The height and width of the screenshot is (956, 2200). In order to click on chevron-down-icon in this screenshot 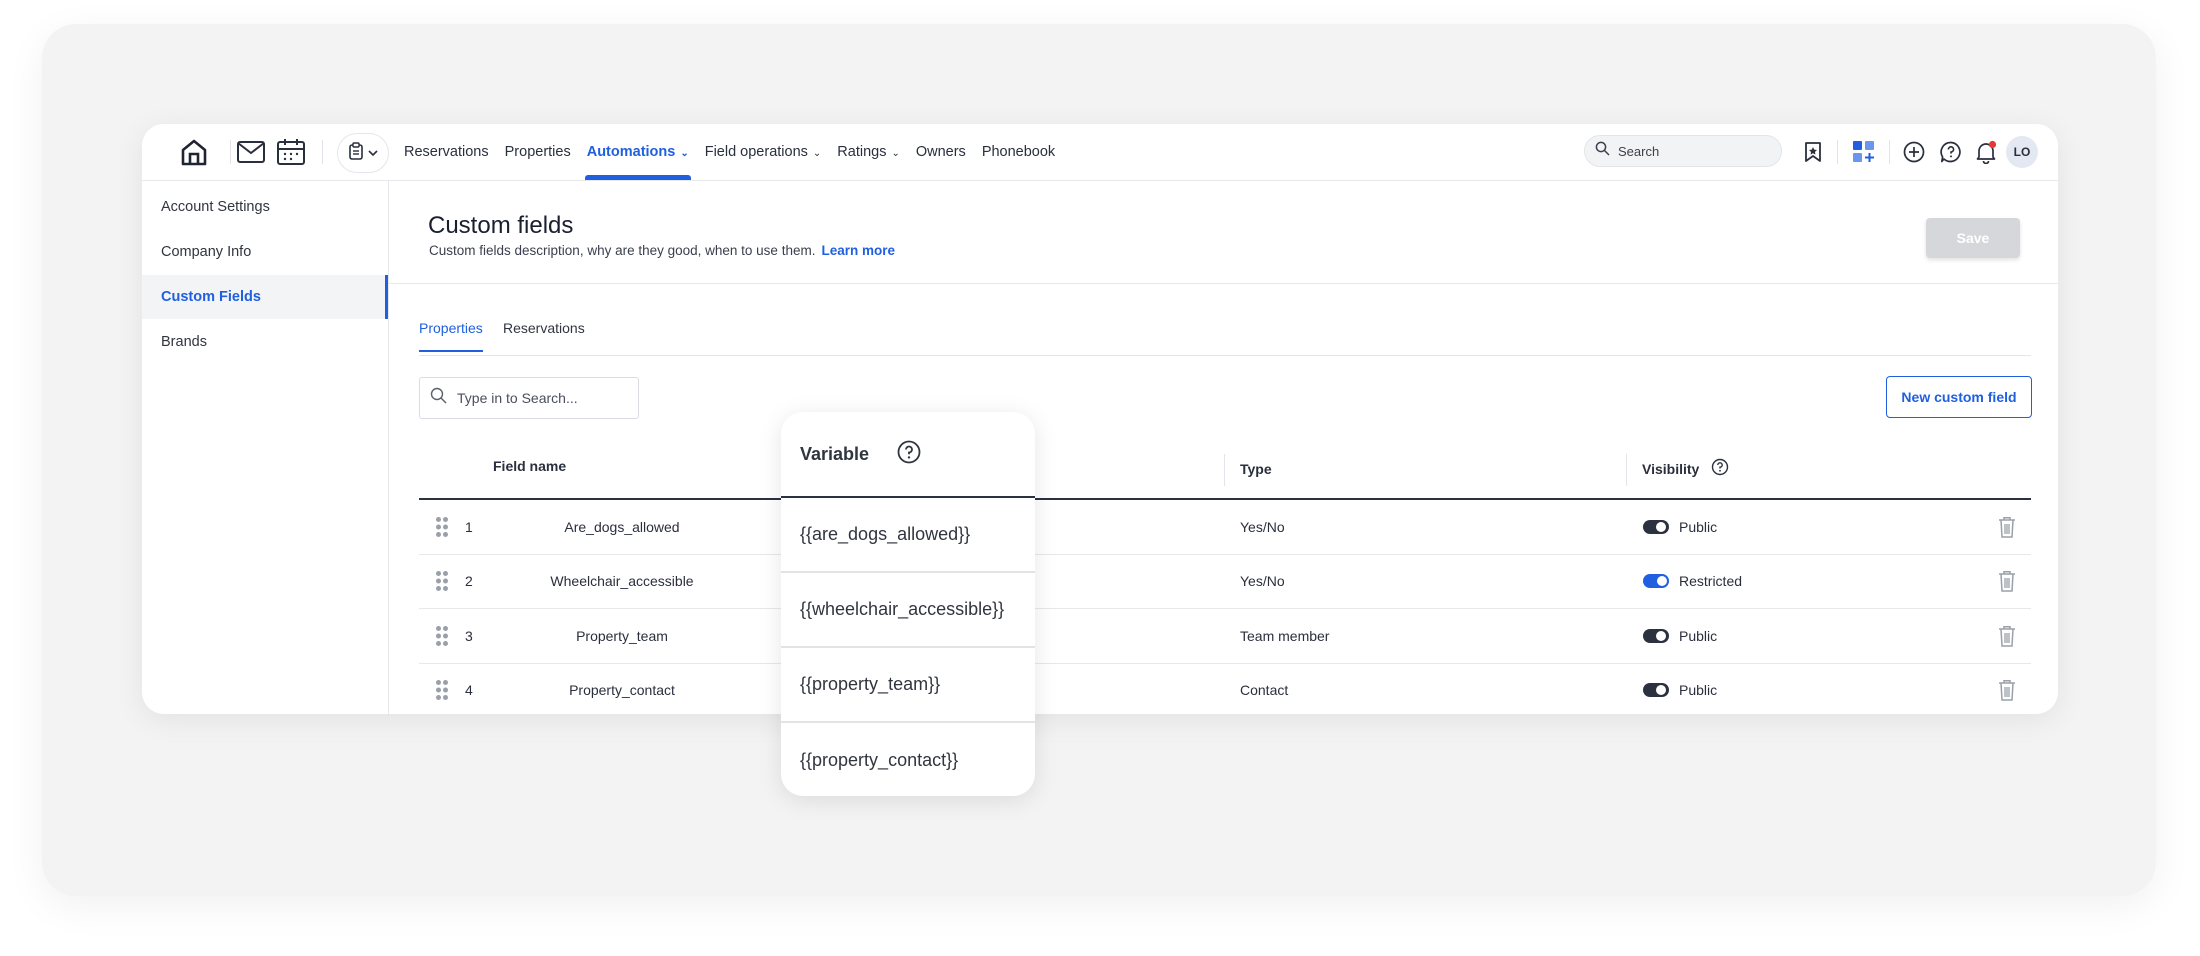, I will do `click(373, 153)`.